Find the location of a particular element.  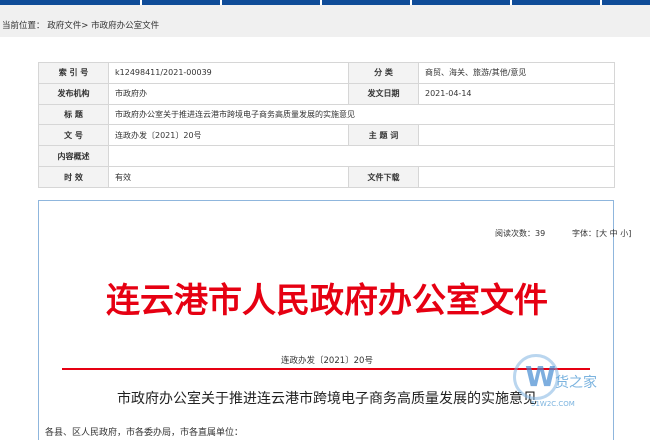

font-size-switcher: 字体：[大 中 小] is located at coordinates (601, 233).